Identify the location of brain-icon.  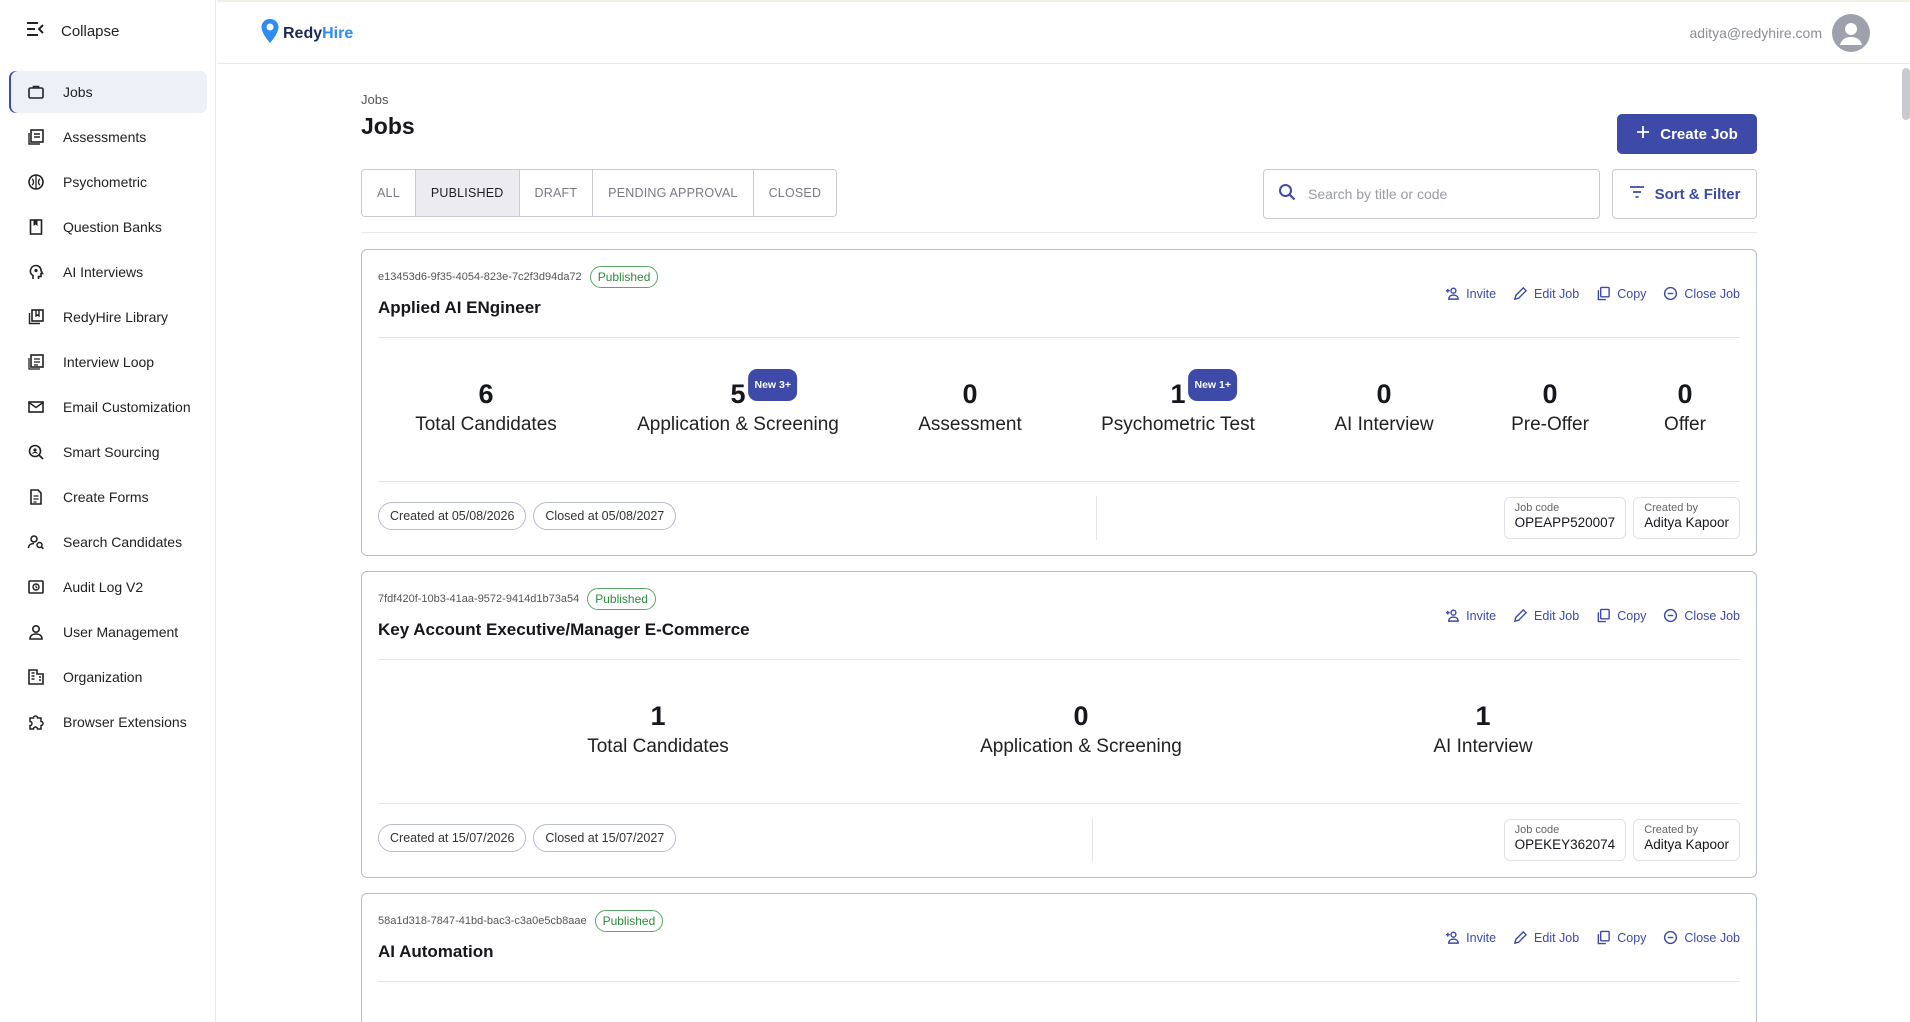
(36, 182).